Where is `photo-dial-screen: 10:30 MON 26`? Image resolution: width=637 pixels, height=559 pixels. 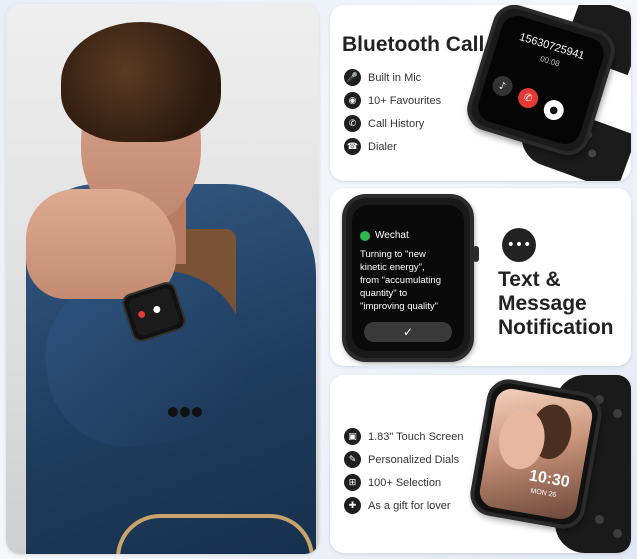 photo-dial-screen: 10:30 MON 26 is located at coordinates (536, 454).